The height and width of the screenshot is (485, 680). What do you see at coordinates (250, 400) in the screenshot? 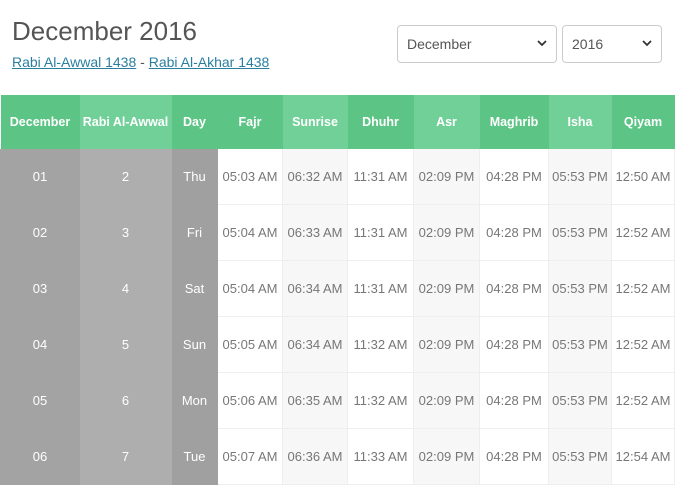
I see `fajr-time-cell: 05:06 AM` at bounding box center [250, 400].